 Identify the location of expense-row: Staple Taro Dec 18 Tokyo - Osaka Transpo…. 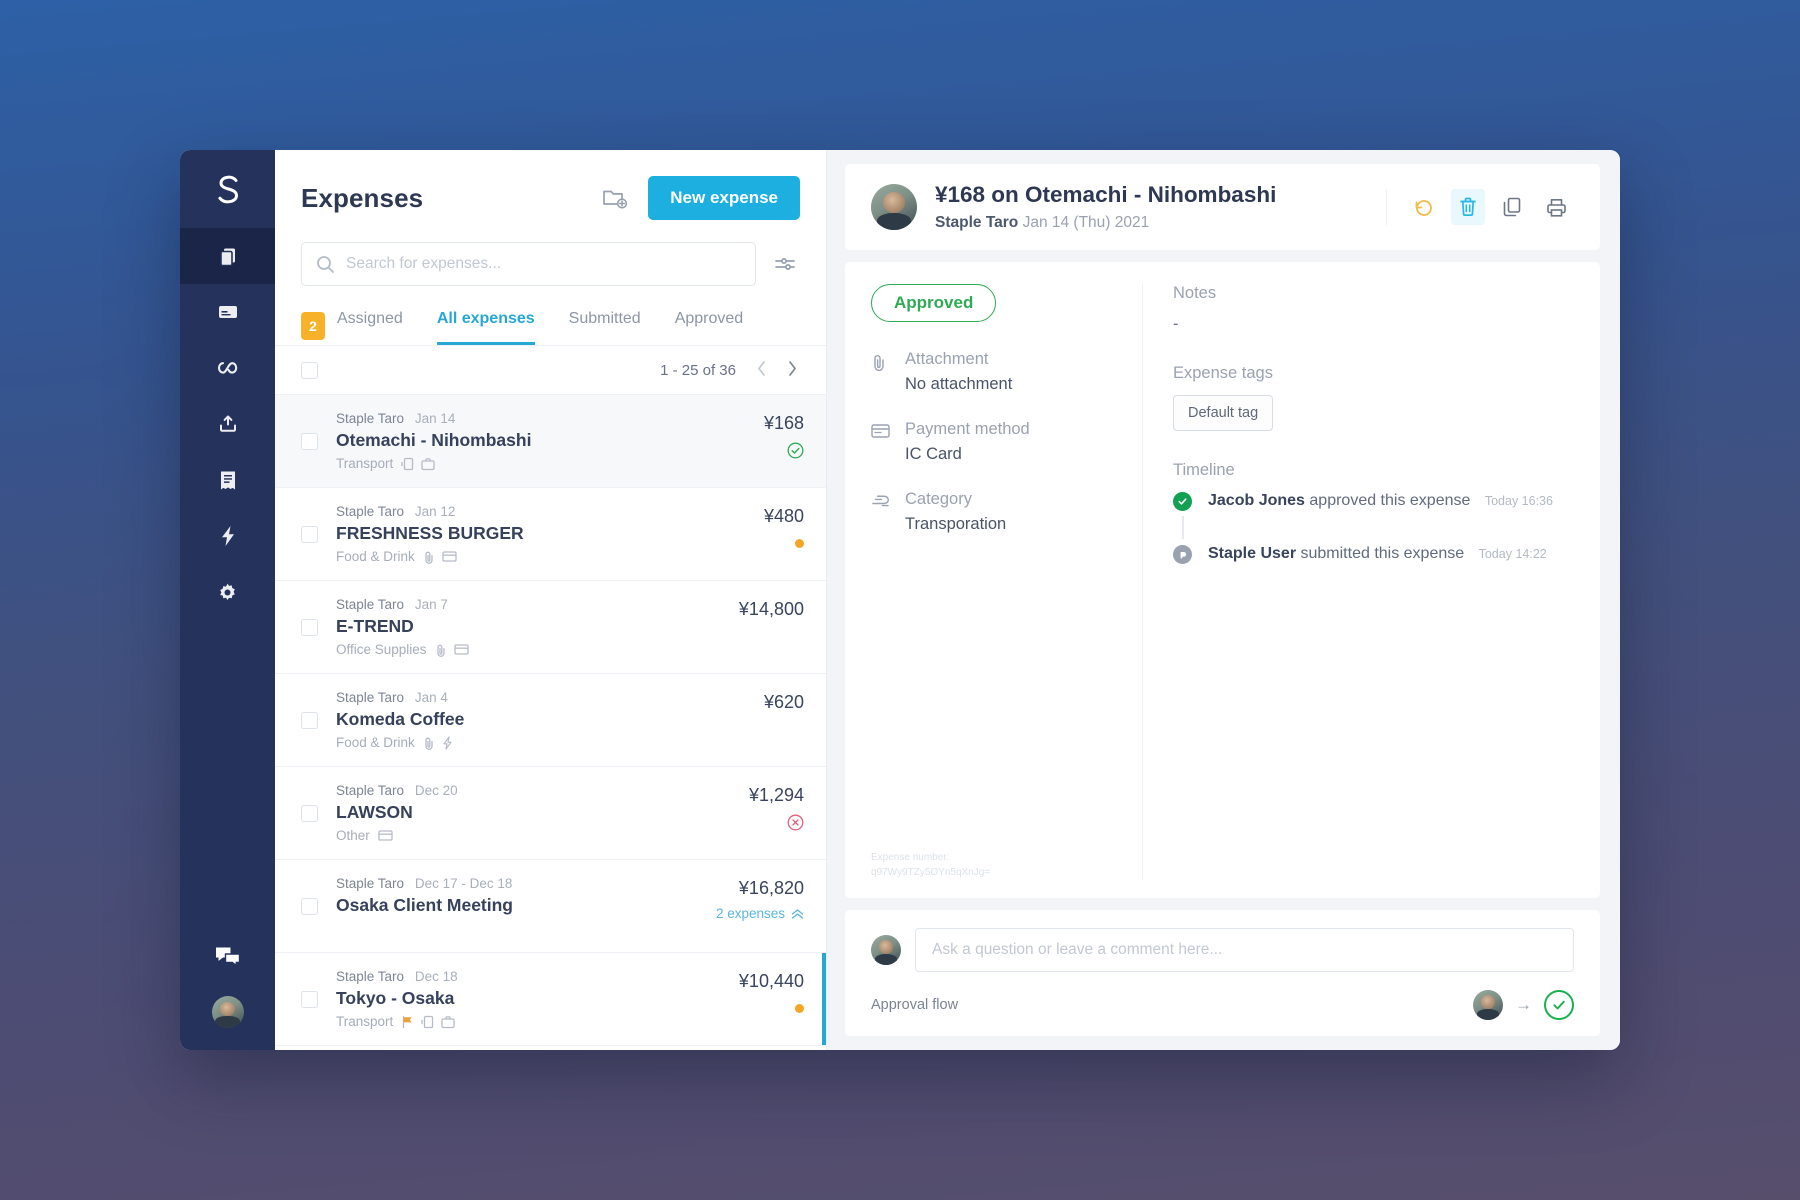
(550, 999).